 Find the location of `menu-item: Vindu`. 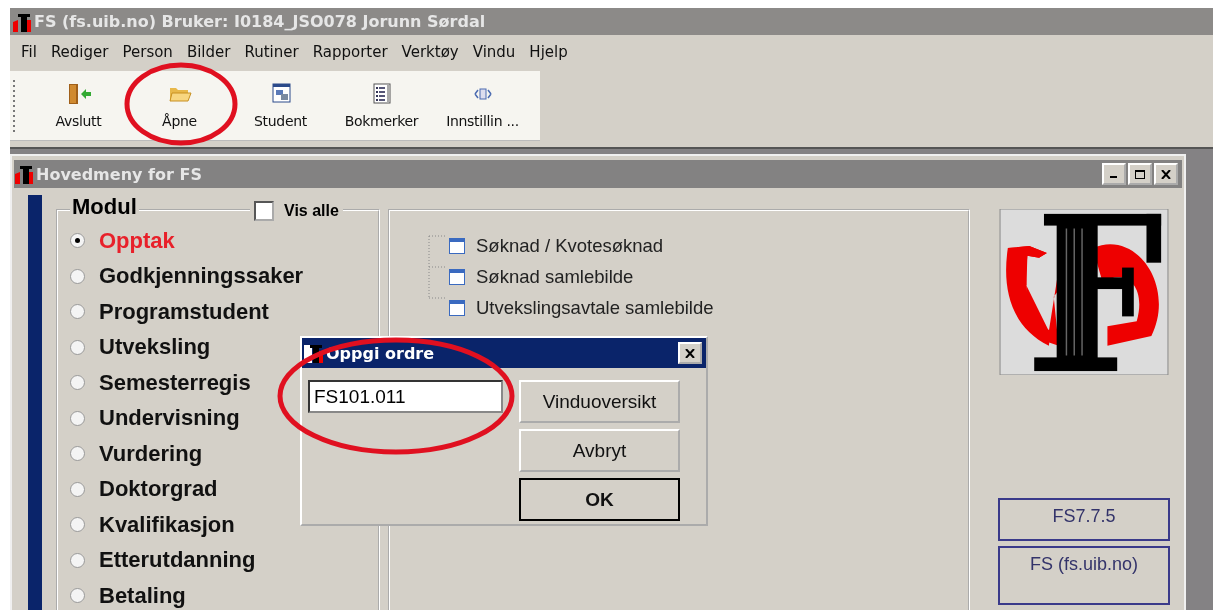

menu-item: Vindu is located at coordinates (494, 52).